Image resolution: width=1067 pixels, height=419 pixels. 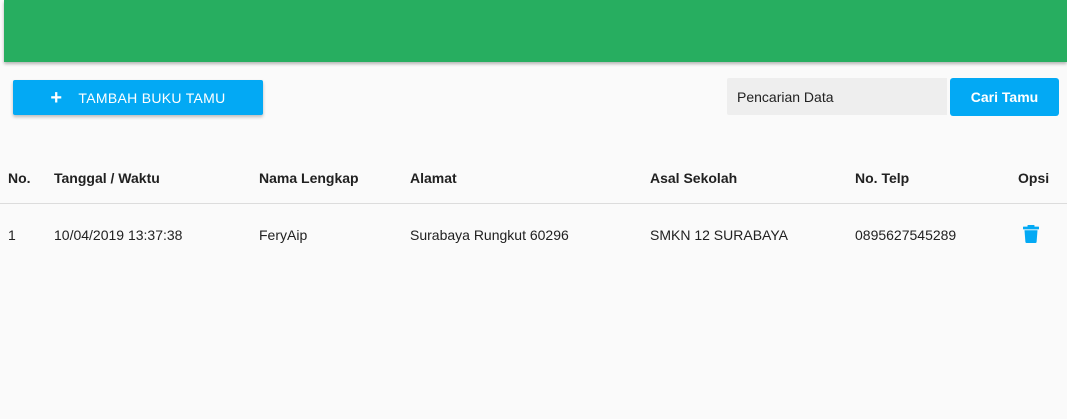 I want to click on add-guest-label: TAMBAH BUKU TAMU, so click(x=152, y=97).